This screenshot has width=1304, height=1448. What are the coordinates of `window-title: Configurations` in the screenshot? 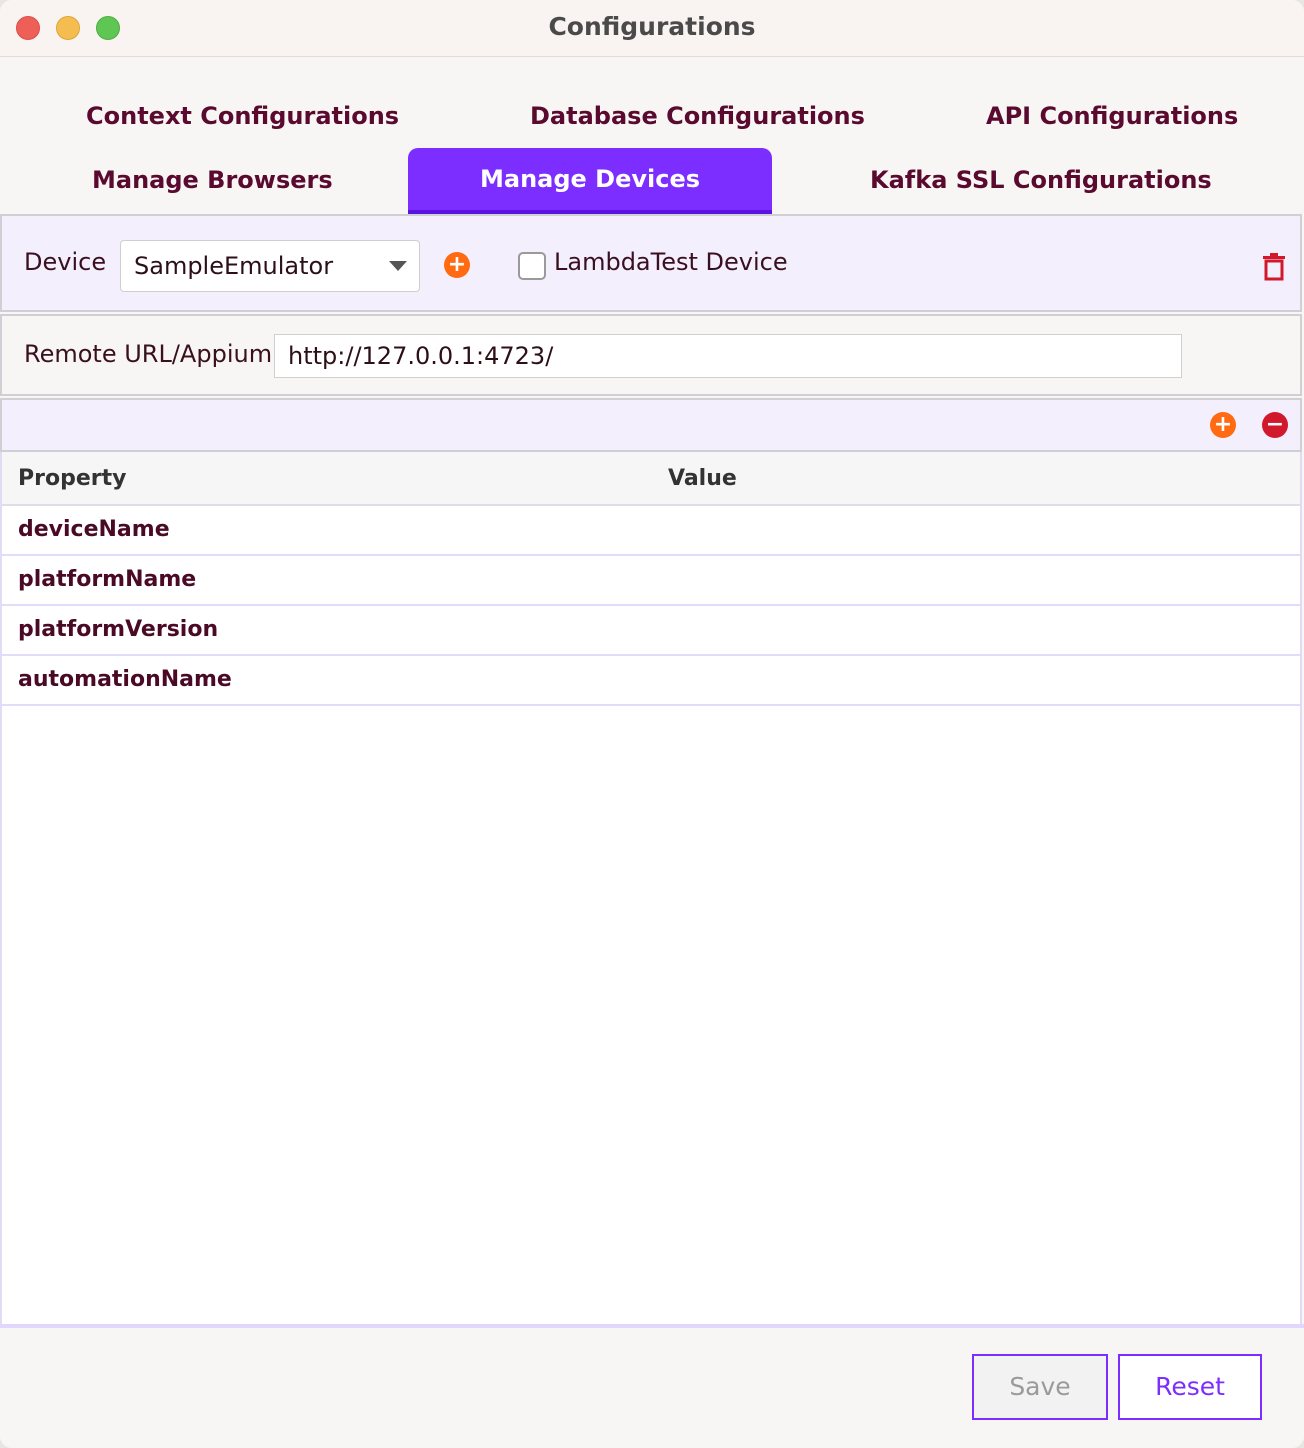 It's located at (652, 26).